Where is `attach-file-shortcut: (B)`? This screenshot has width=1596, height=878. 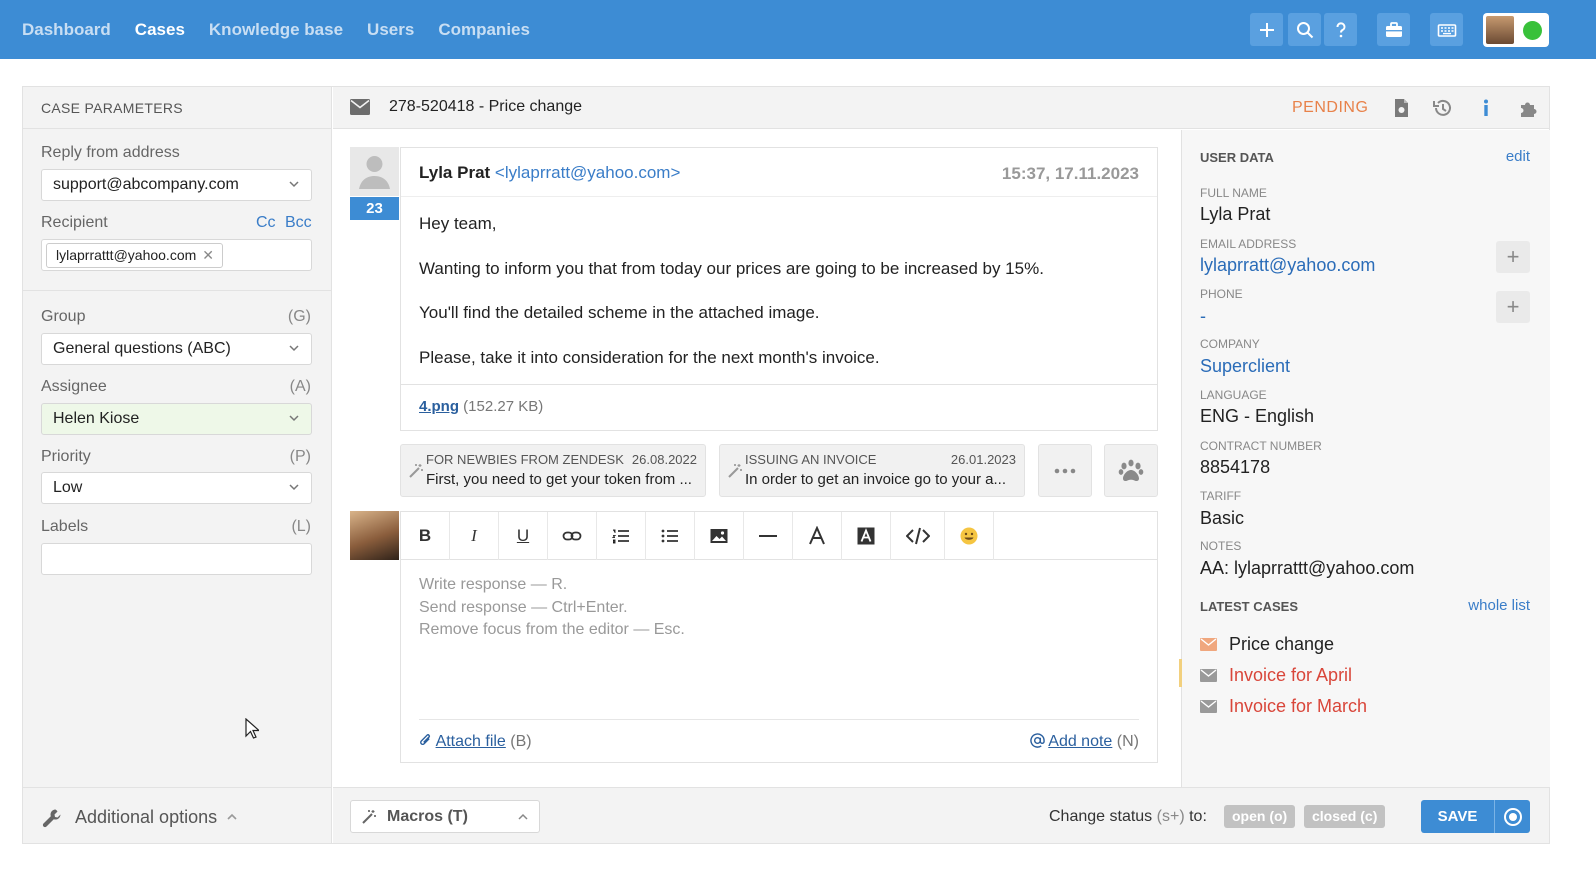
attach-file-shortcut: (B) is located at coordinates (521, 741).